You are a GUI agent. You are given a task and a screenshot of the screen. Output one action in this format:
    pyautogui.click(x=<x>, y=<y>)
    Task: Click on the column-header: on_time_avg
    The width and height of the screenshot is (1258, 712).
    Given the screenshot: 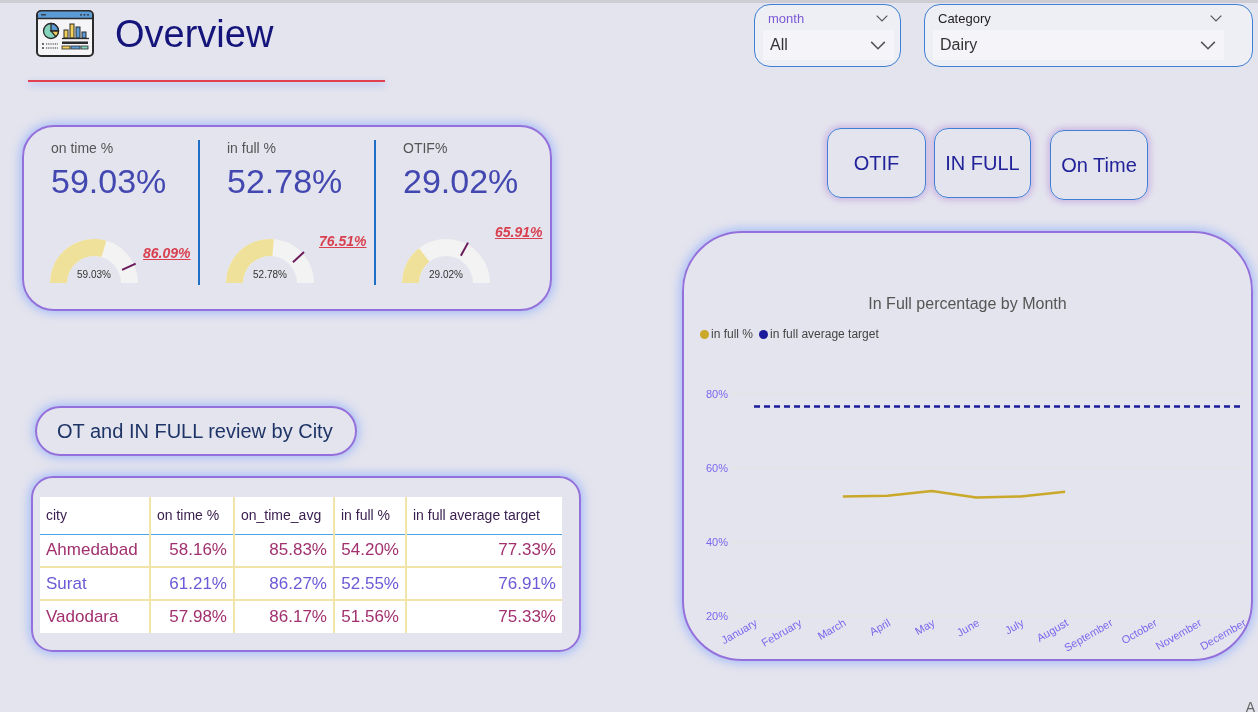 What is the action you would take?
    pyautogui.click(x=284, y=515)
    